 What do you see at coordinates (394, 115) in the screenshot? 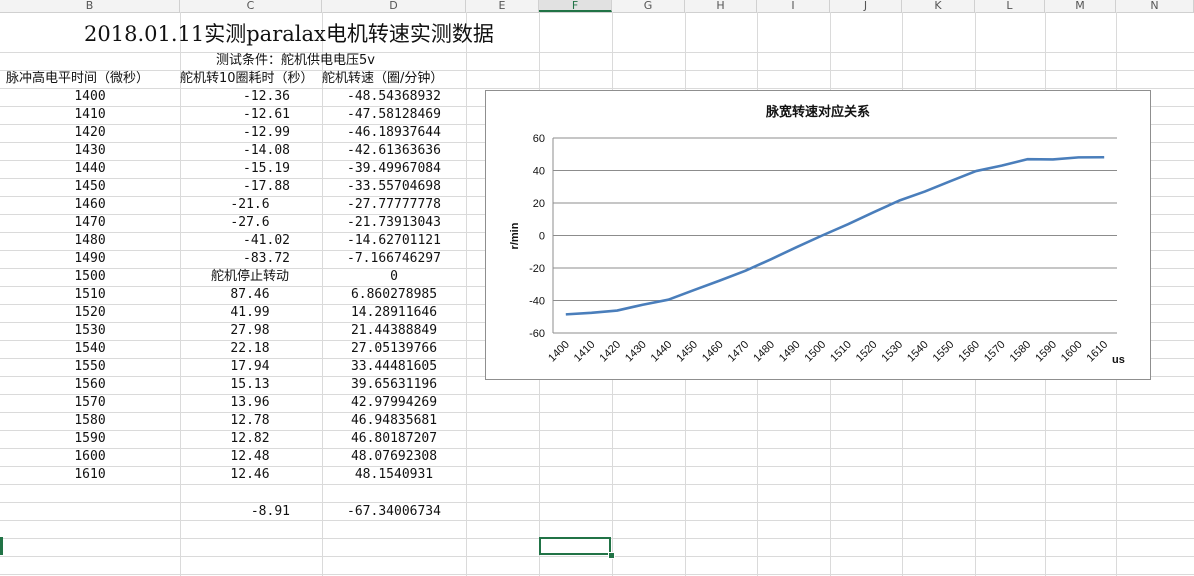
I see `speed-cell: -47.58128469` at bounding box center [394, 115].